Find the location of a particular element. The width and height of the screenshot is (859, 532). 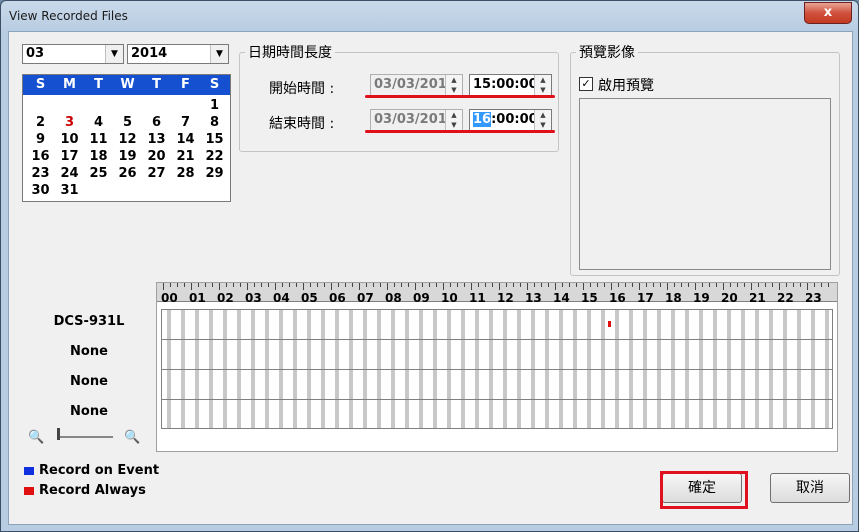

zoom-slider-track is located at coordinates (85, 437).